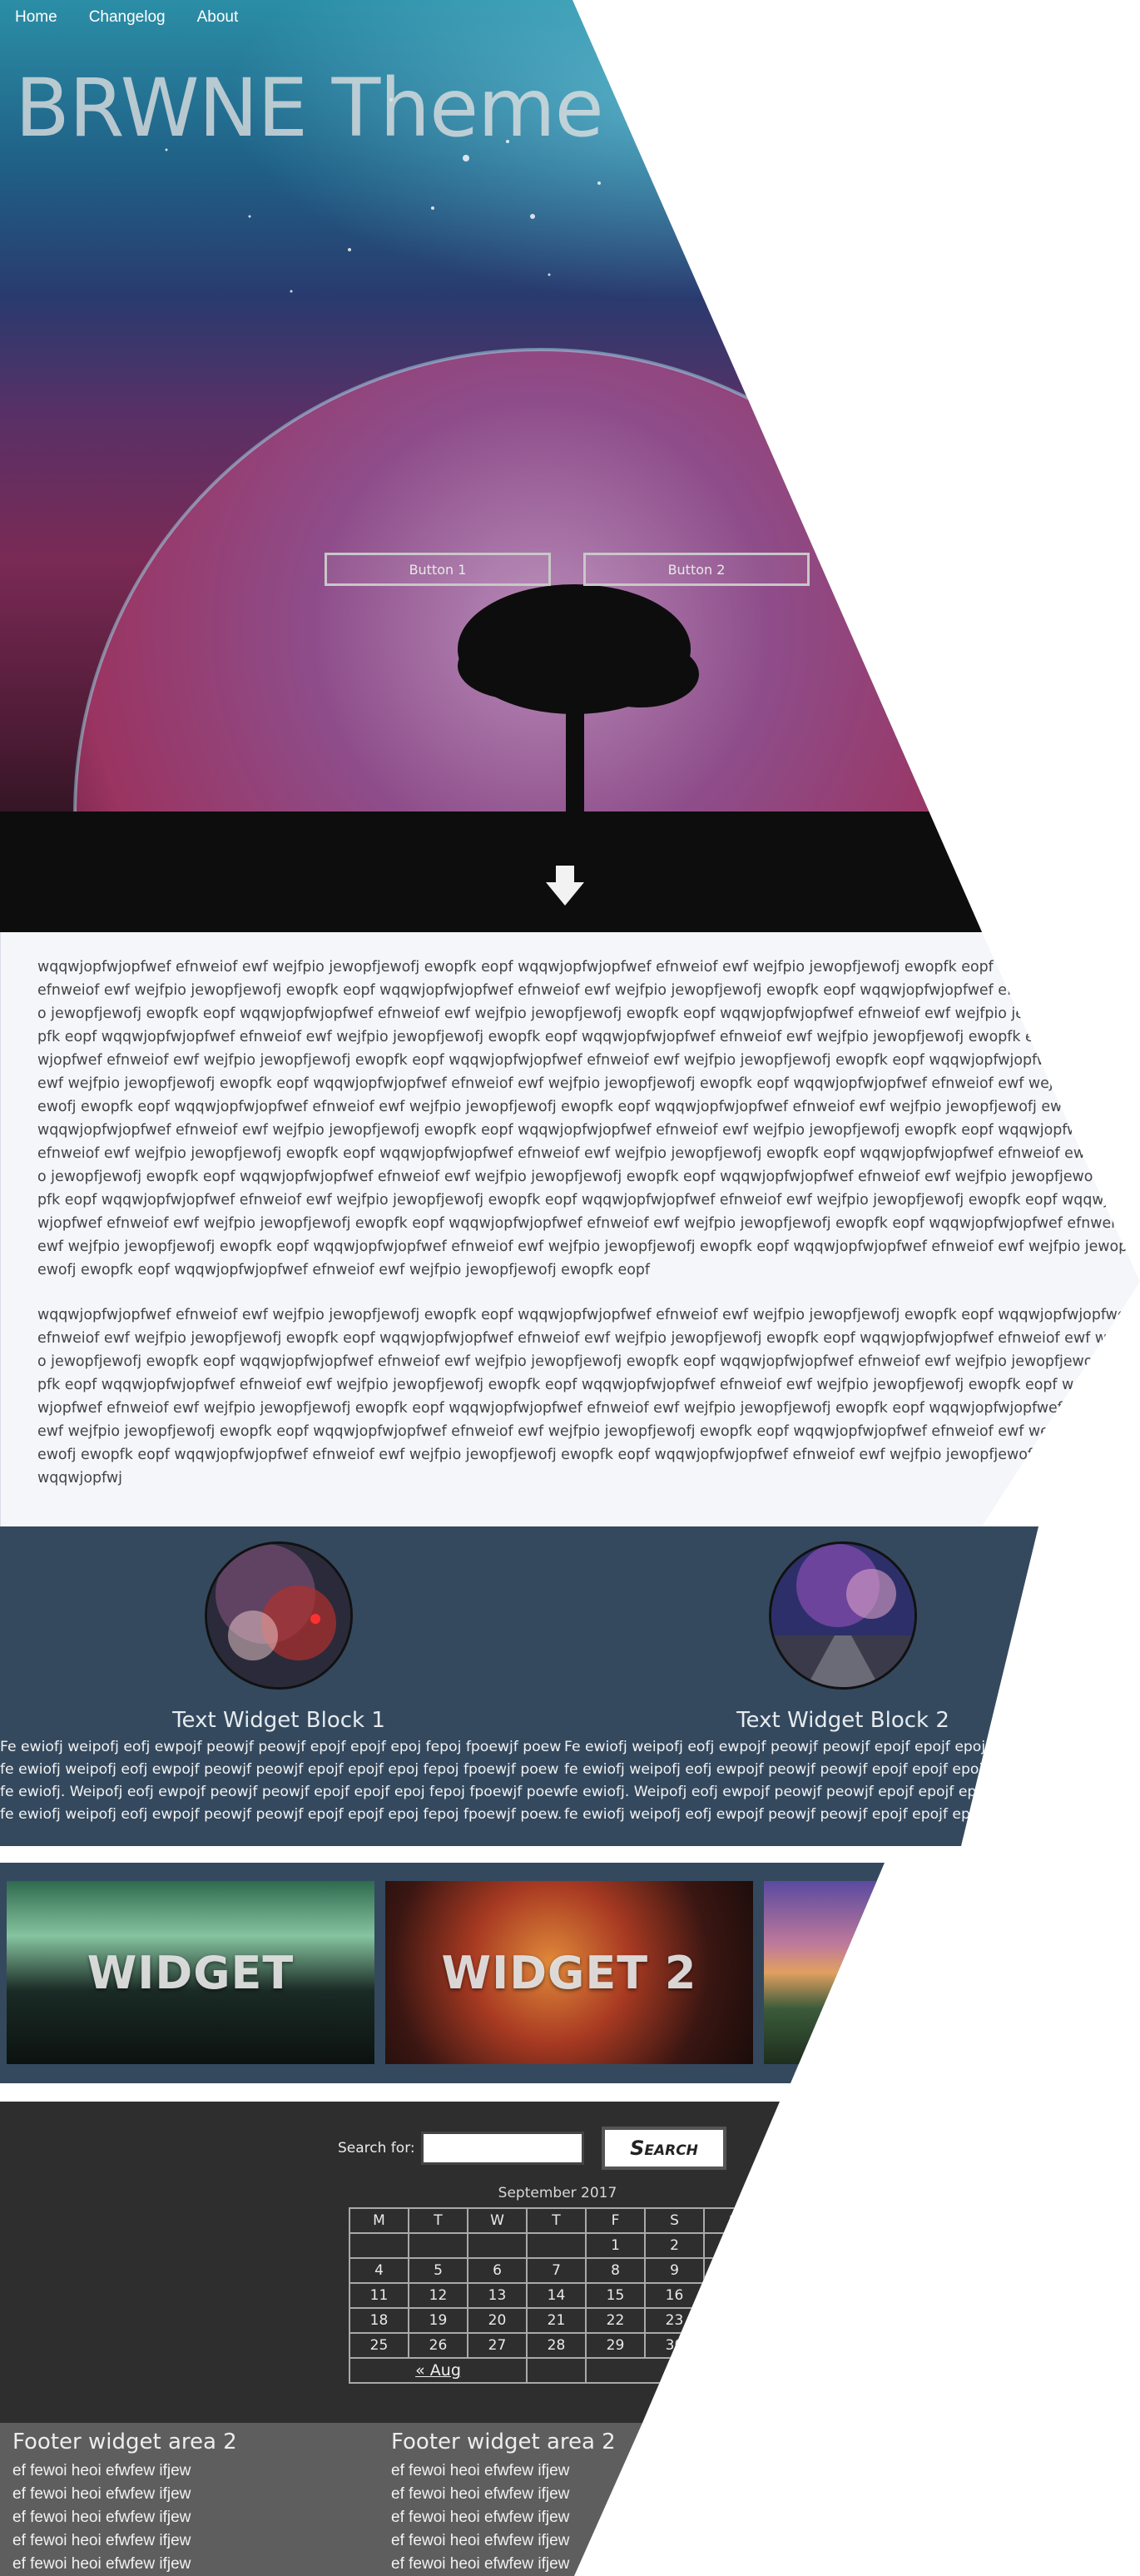  I want to click on calendar-day-header: F, so click(615, 2220).